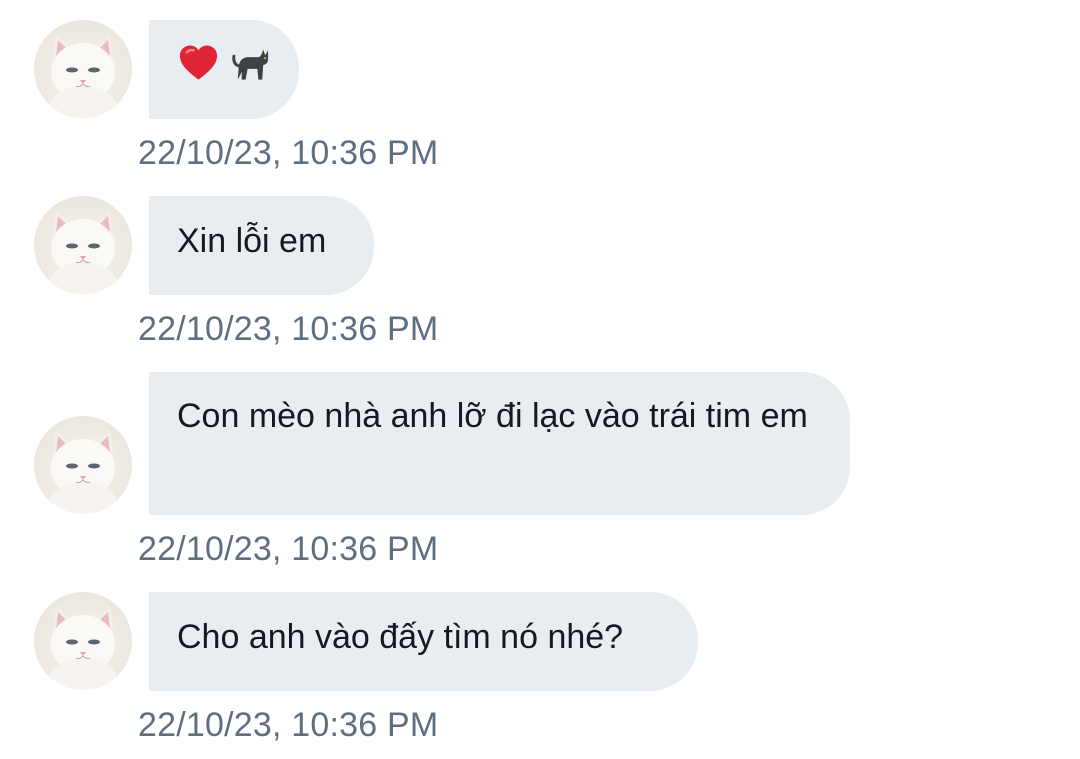 The width and height of the screenshot is (1080, 759). Describe the element at coordinates (252, 241) in the screenshot. I see `message-text: Xin lỗi em` at that location.